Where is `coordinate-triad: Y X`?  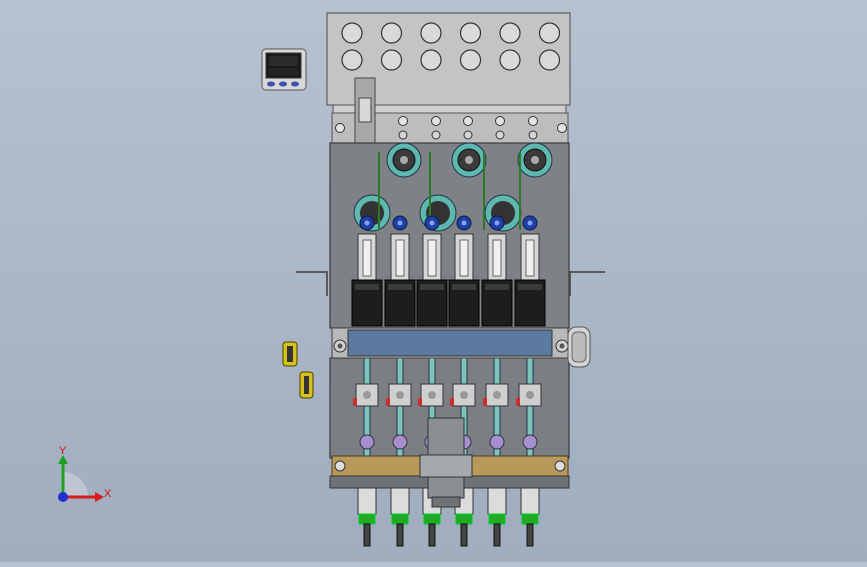
coordinate-triad: Y X is located at coordinates (85, 473).